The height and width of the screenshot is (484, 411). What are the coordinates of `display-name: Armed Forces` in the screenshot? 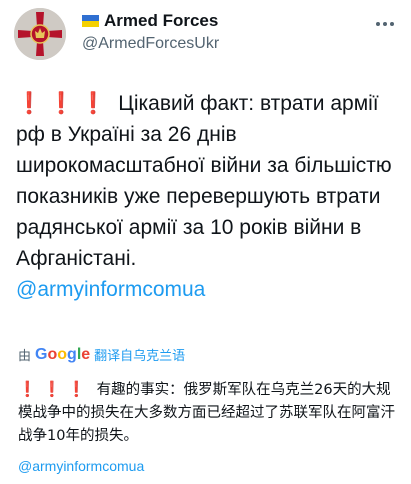 It's located at (161, 21).